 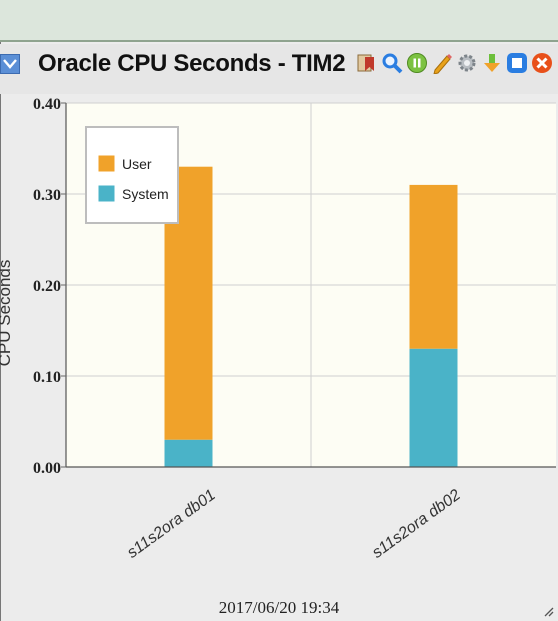 What do you see at coordinates (171, 523) in the screenshot?
I see `x-tick-label: s11s2ora db01` at bounding box center [171, 523].